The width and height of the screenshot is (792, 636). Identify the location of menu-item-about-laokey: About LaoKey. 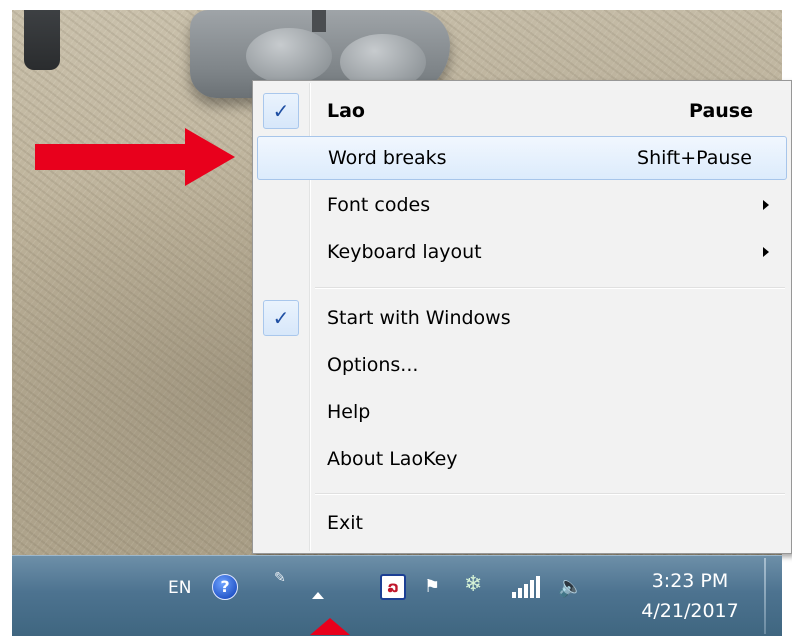
(522, 459).